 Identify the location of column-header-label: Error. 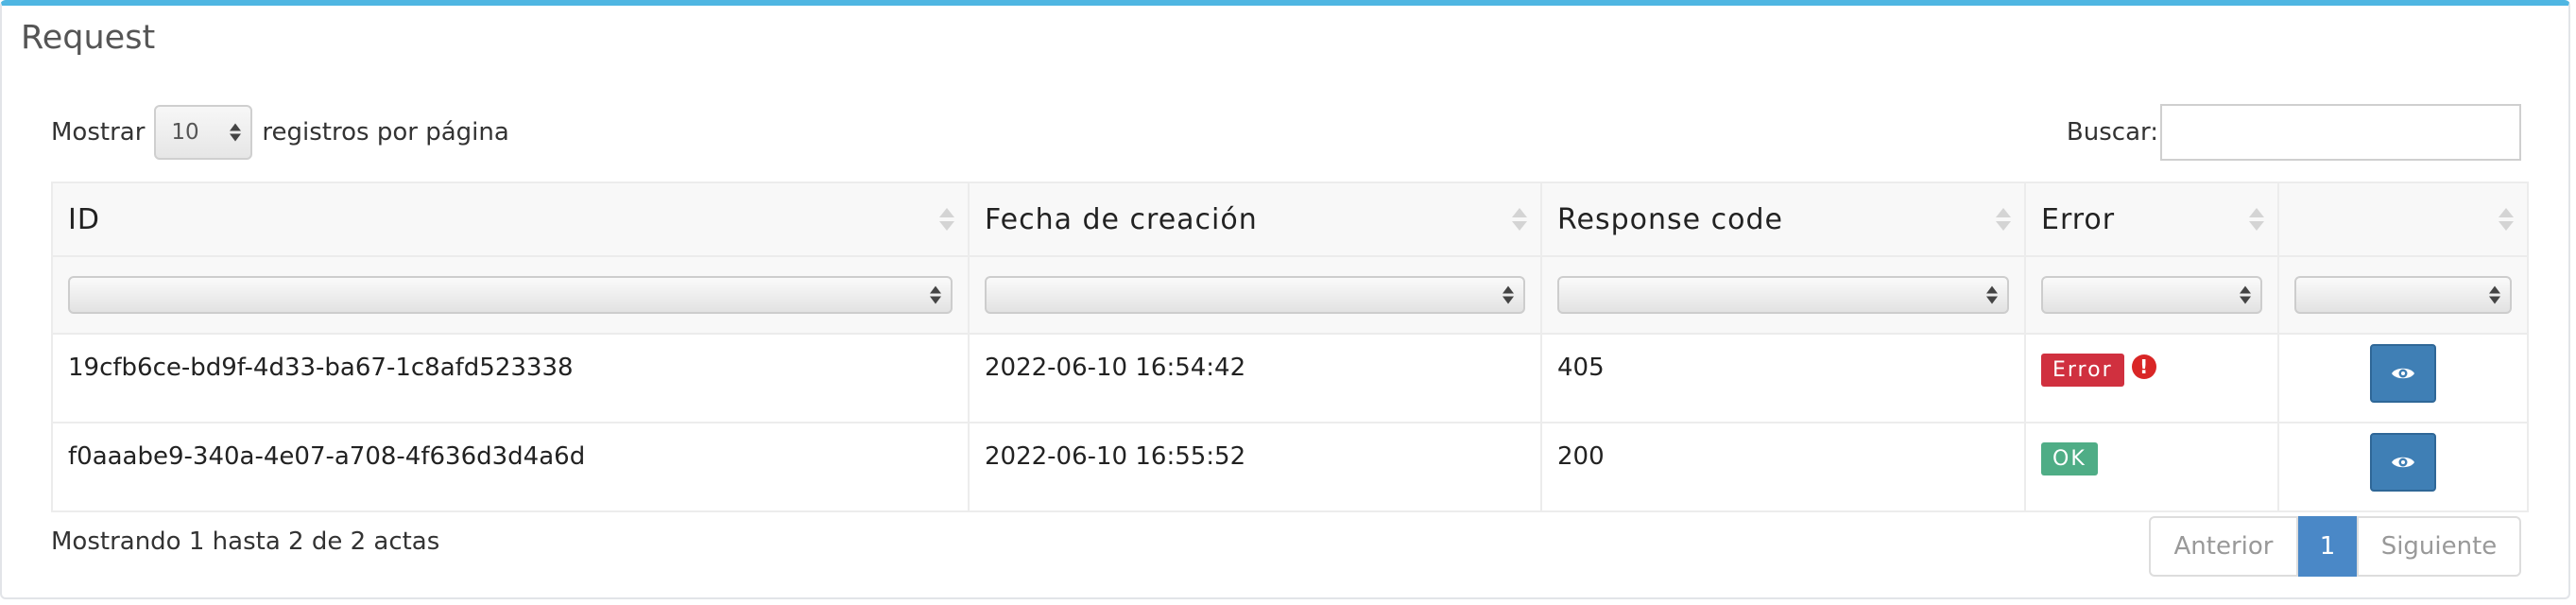
(2078, 219).